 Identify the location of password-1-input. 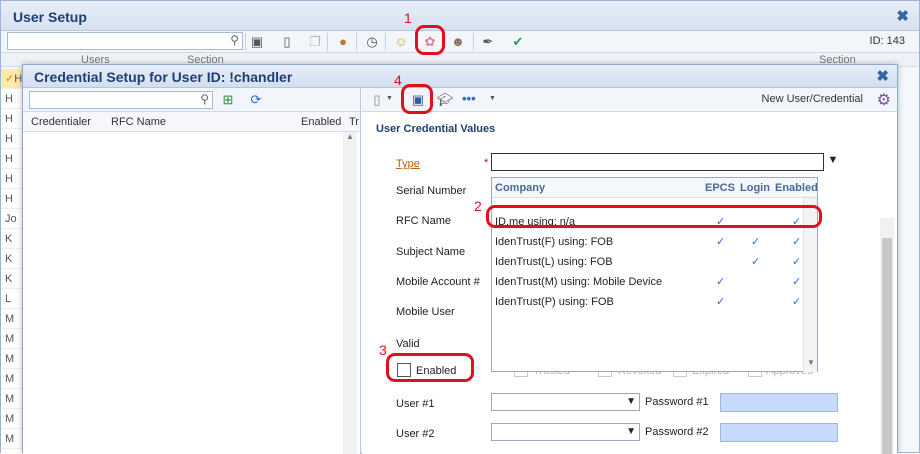
(779, 402).